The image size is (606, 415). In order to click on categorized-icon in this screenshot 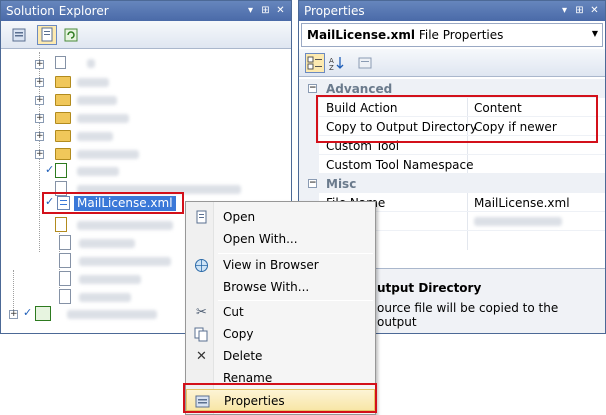, I will do `click(314, 63)`.